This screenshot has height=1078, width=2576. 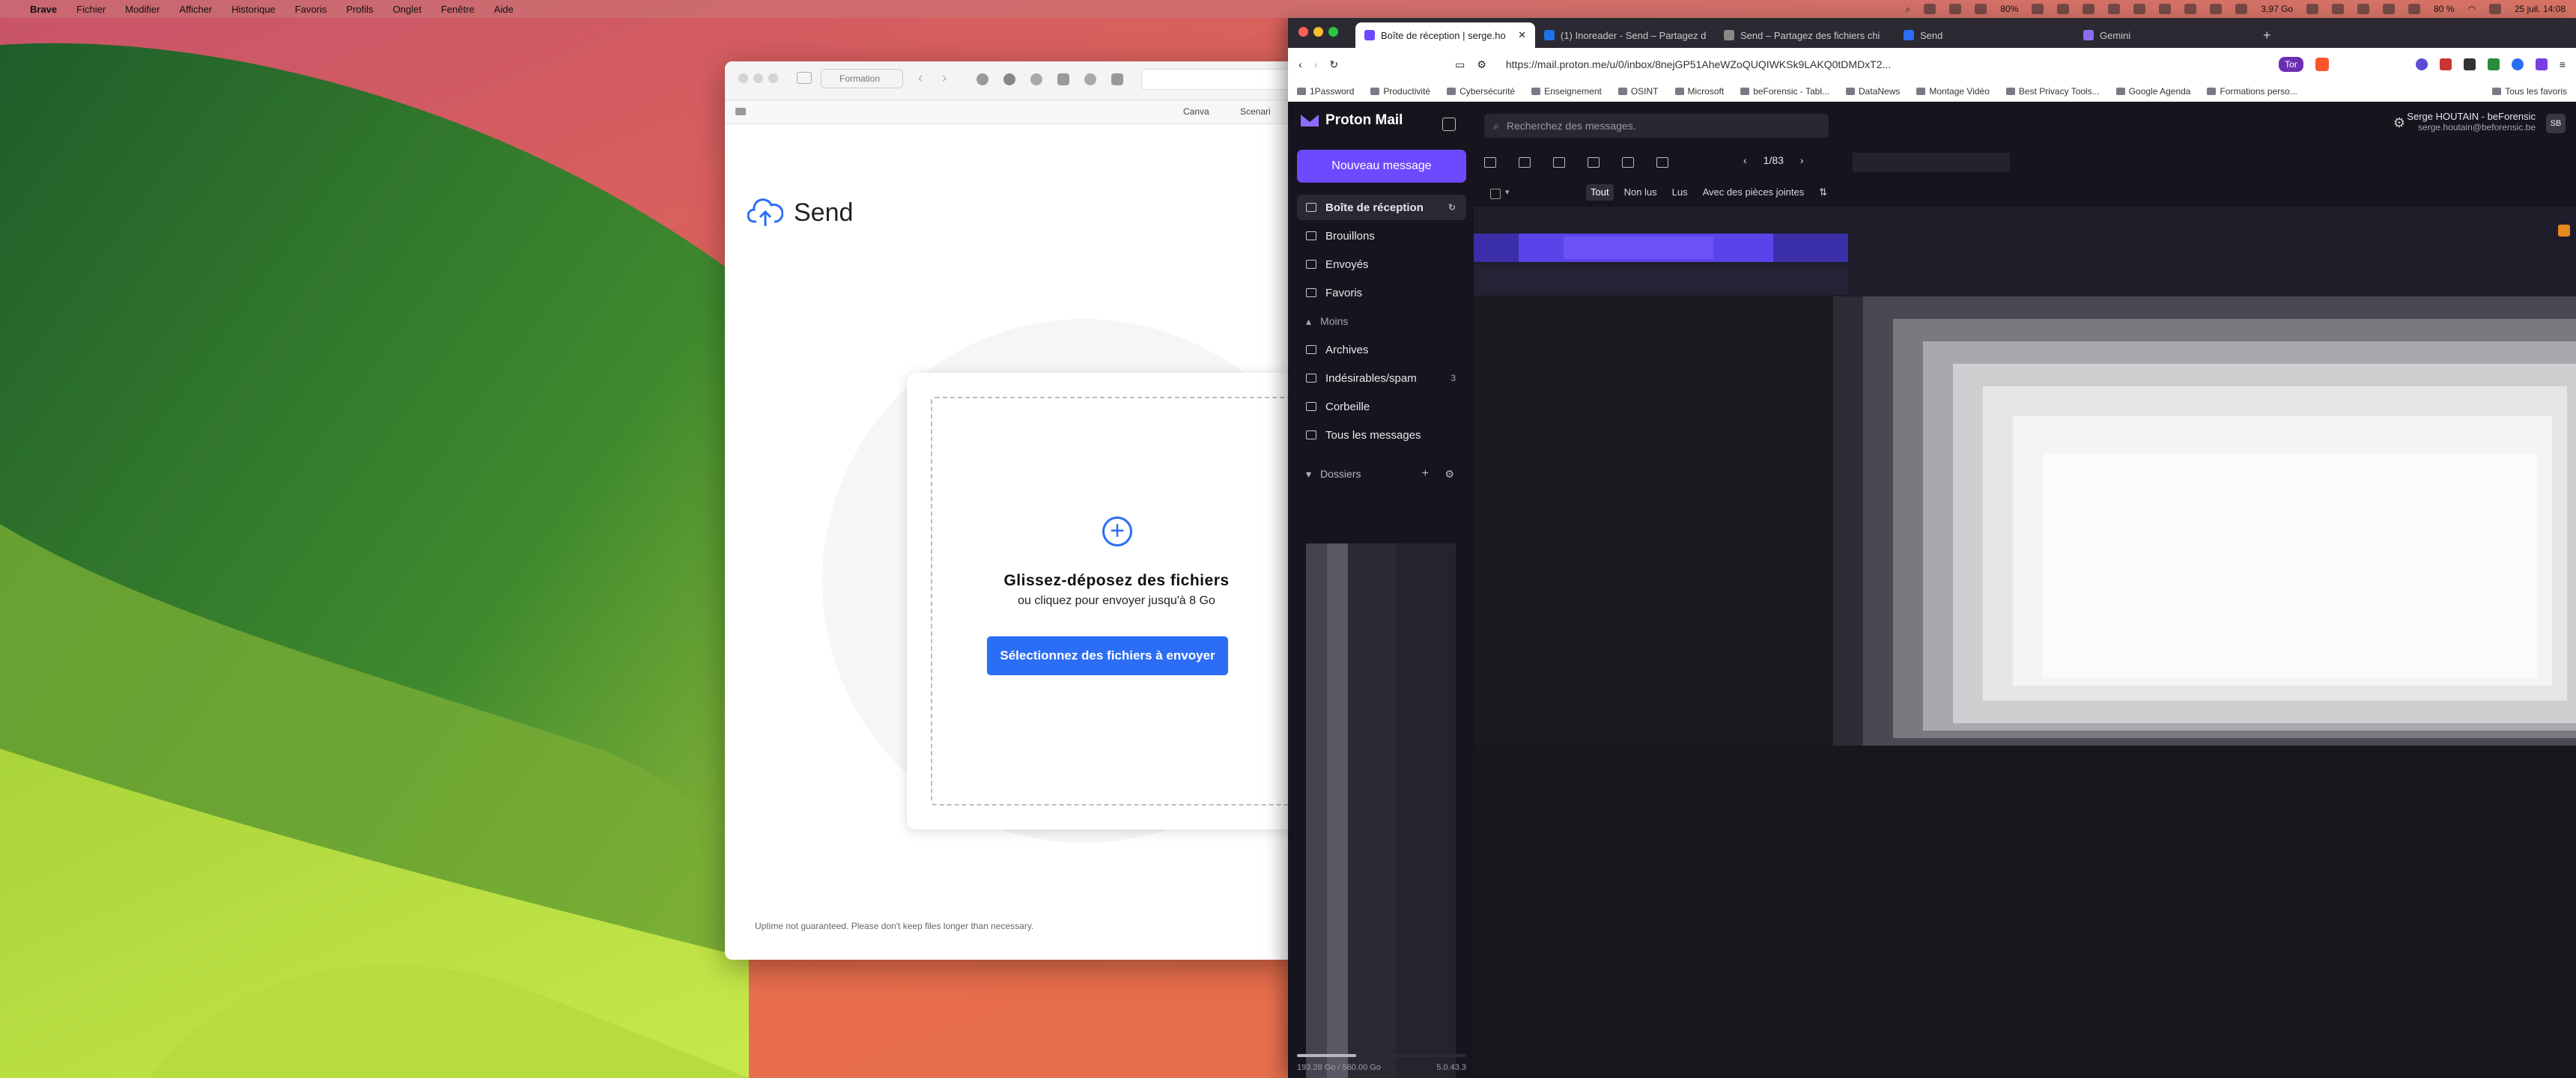 What do you see at coordinates (1217, 79) in the screenshot?
I see `address-field` at bounding box center [1217, 79].